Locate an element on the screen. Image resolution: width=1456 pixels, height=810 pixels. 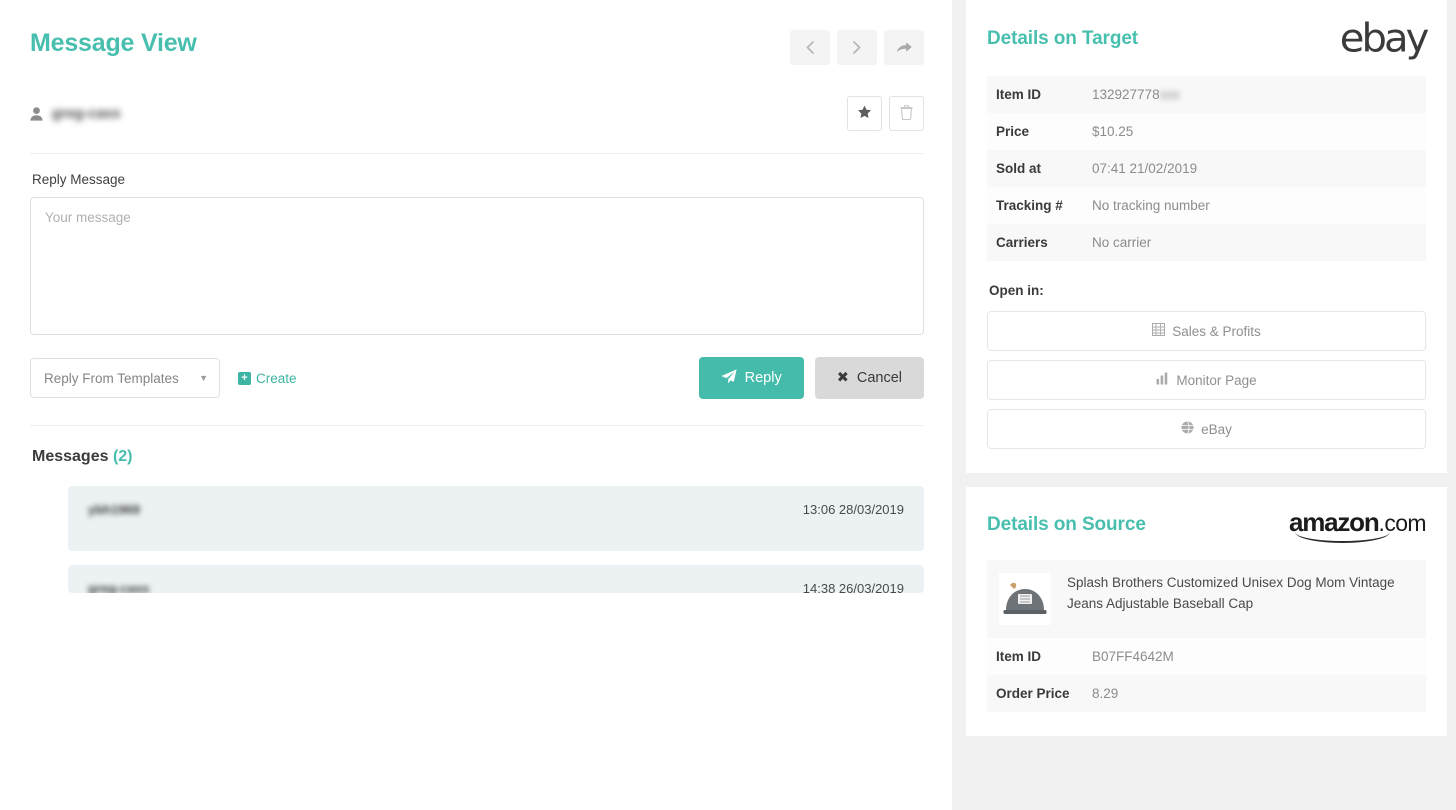
reply-toolbar-left: Reply From Templates ▼ + Create is located at coordinates (163, 378).